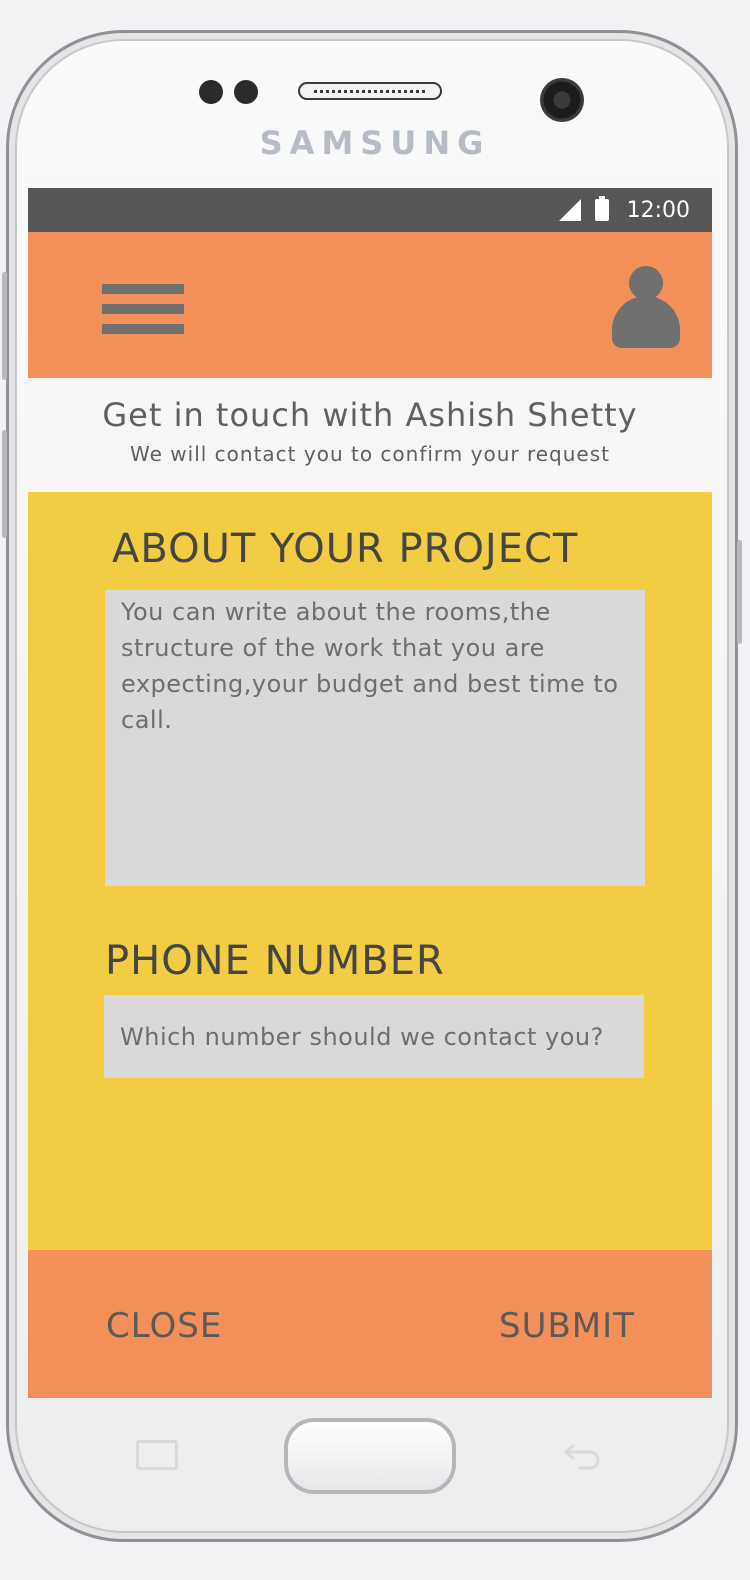  What do you see at coordinates (581, 1455) in the screenshot?
I see `back-icon` at bounding box center [581, 1455].